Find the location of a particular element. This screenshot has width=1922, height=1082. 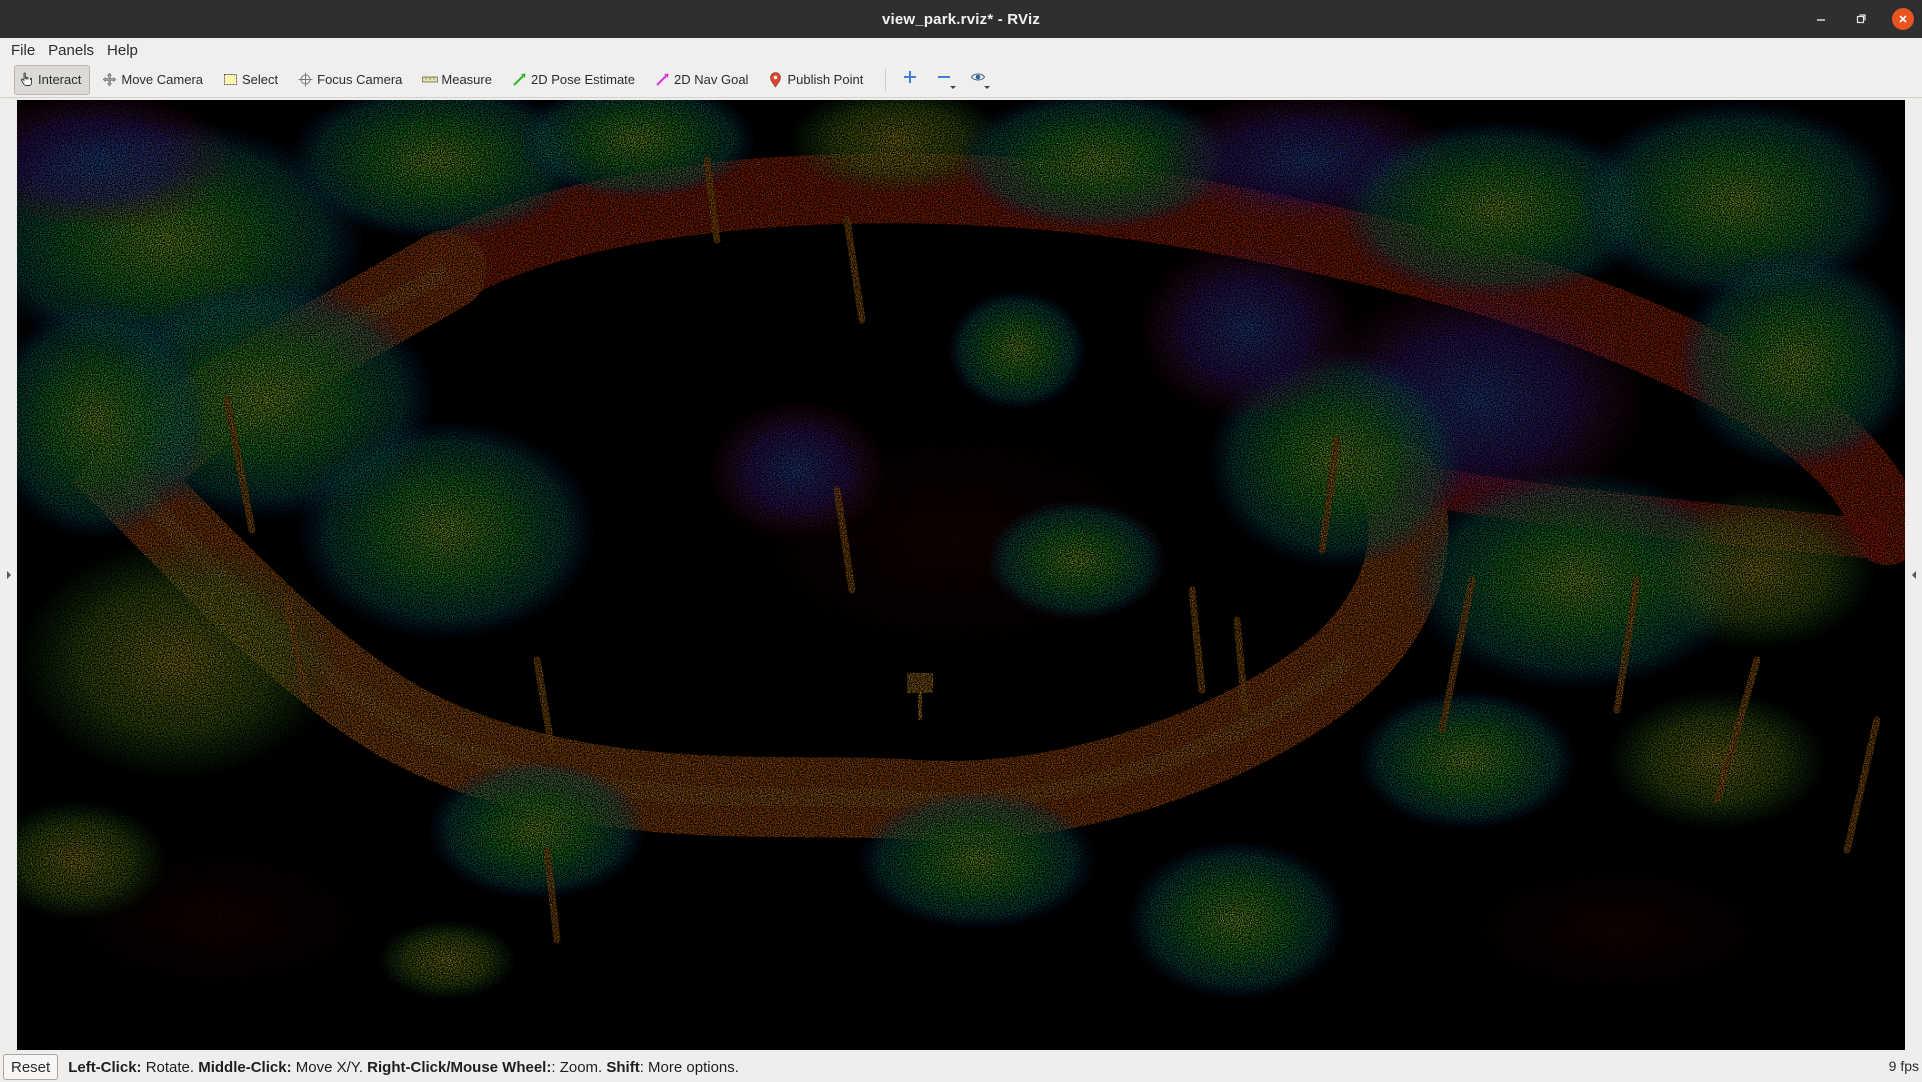

menu-file: File is located at coordinates (24, 50).